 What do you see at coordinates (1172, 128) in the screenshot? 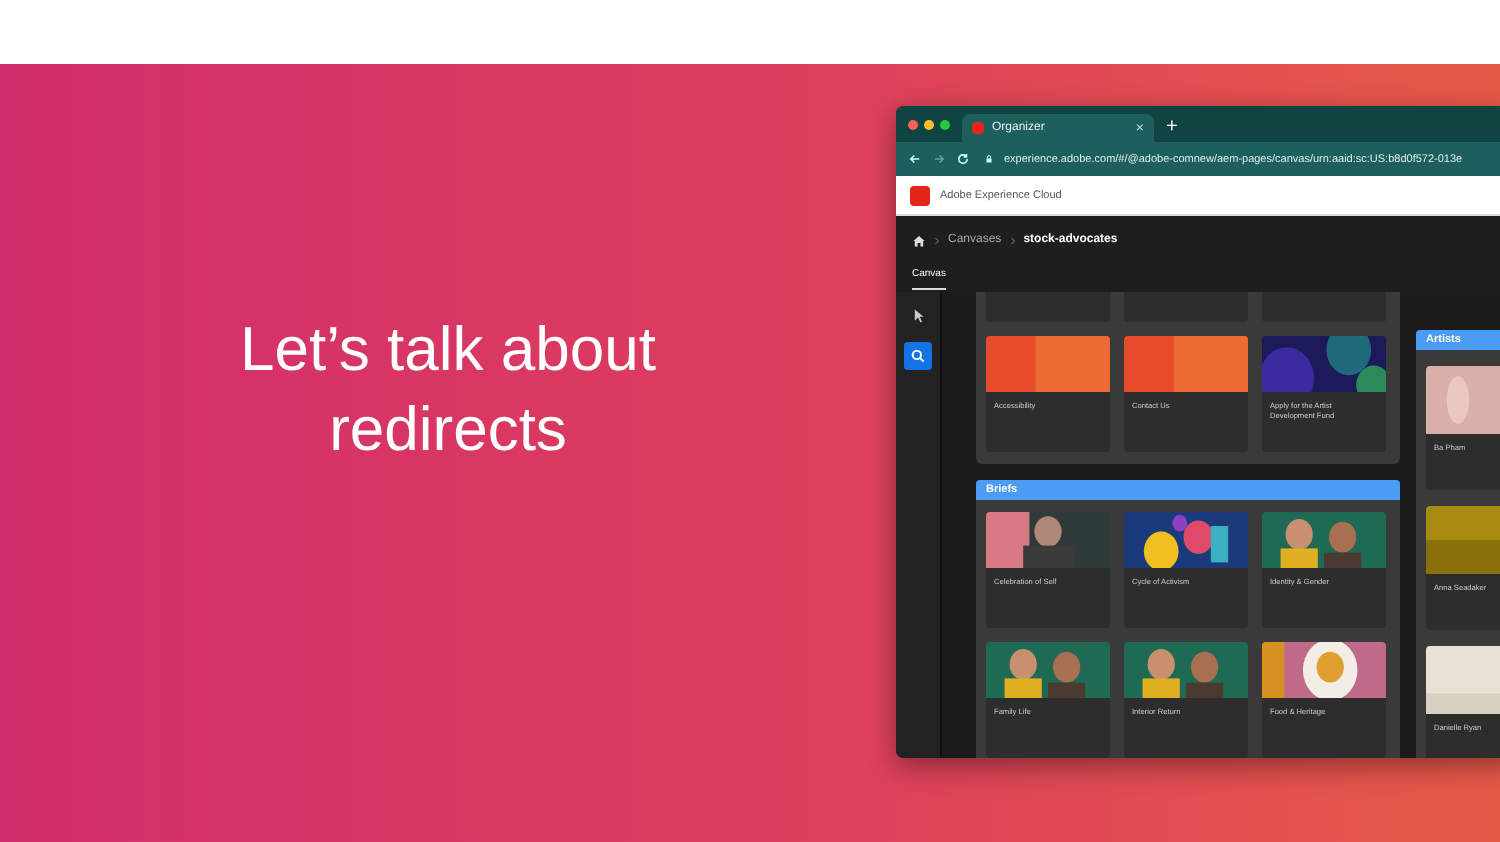
I see `new-tab-button: +` at bounding box center [1172, 128].